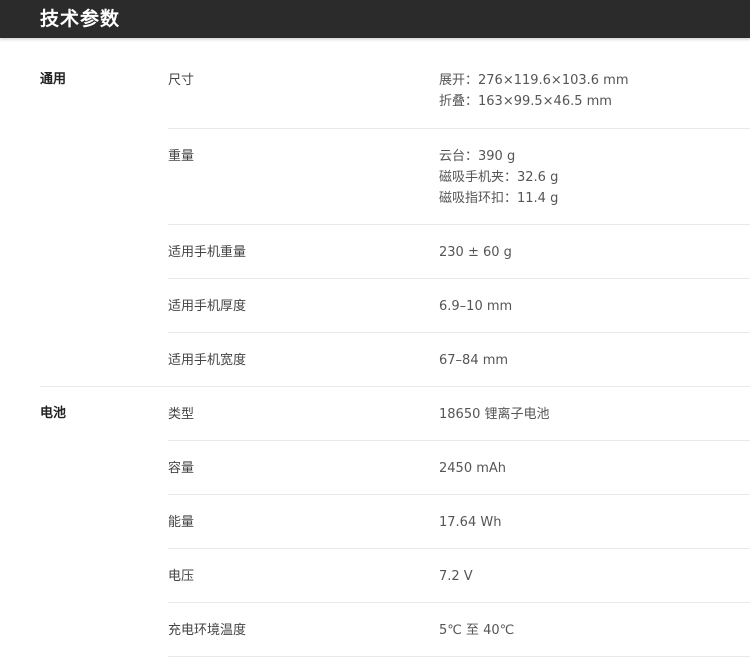  Describe the element at coordinates (375, 19) in the screenshot. I see `page-header: 技术参数` at that location.